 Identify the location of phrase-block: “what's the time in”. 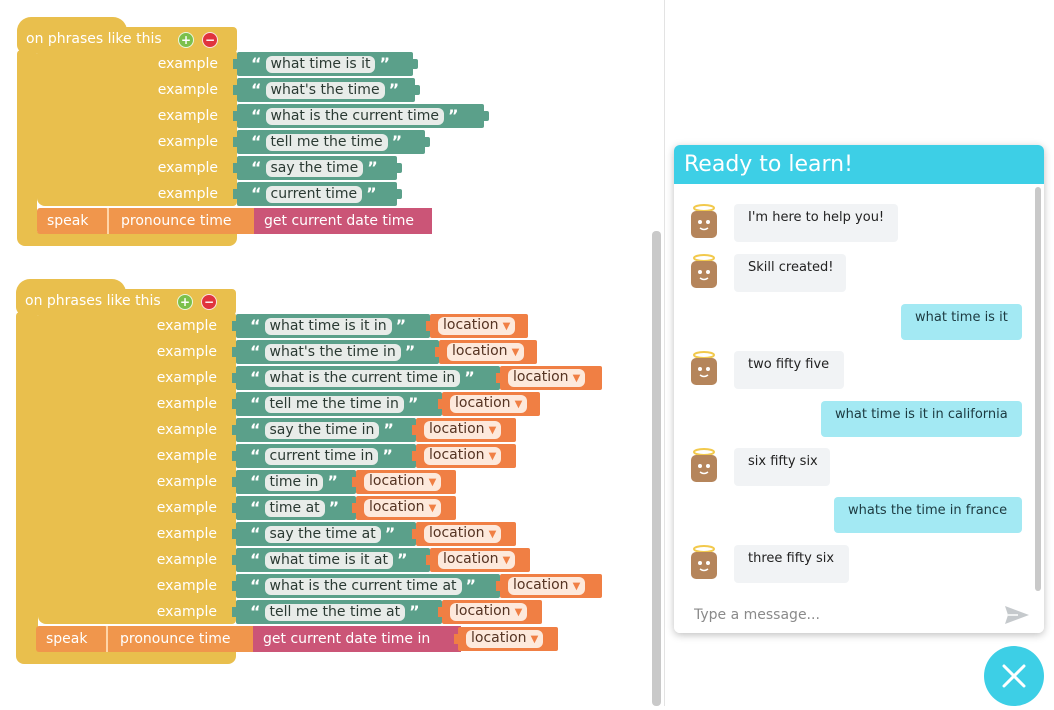
(338, 352).